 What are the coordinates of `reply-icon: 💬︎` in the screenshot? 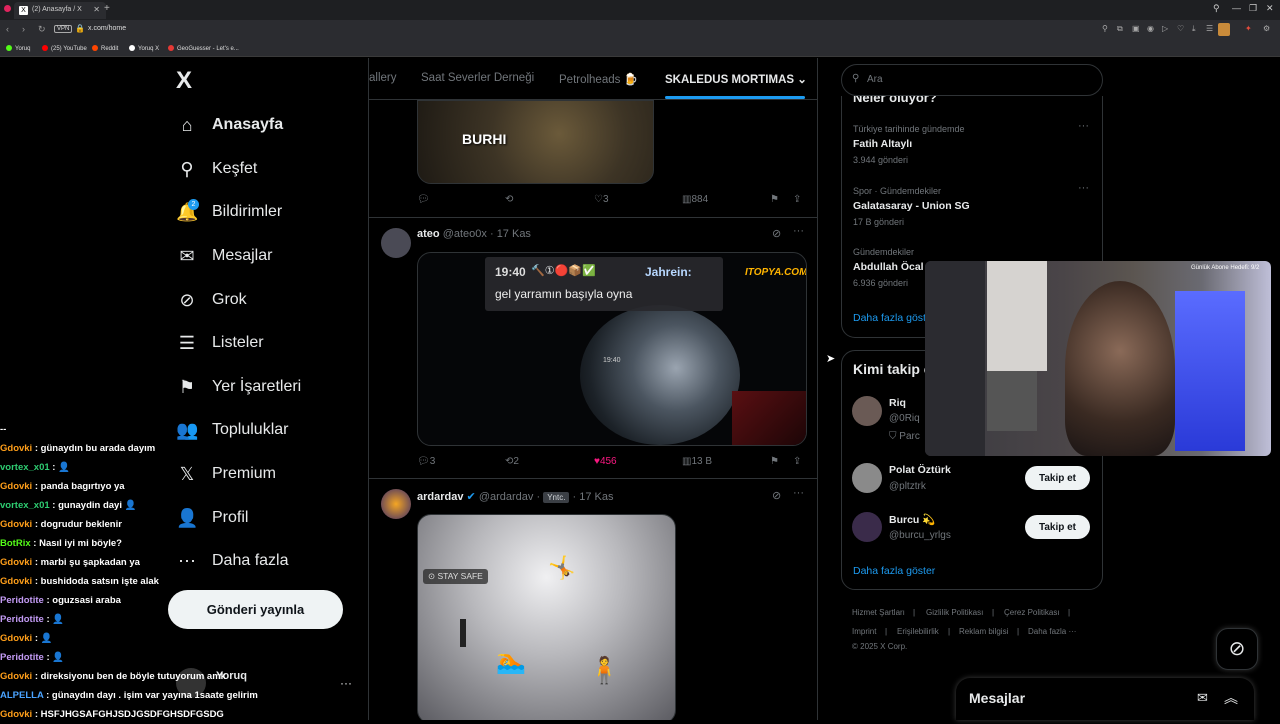 It's located at (423, 199).